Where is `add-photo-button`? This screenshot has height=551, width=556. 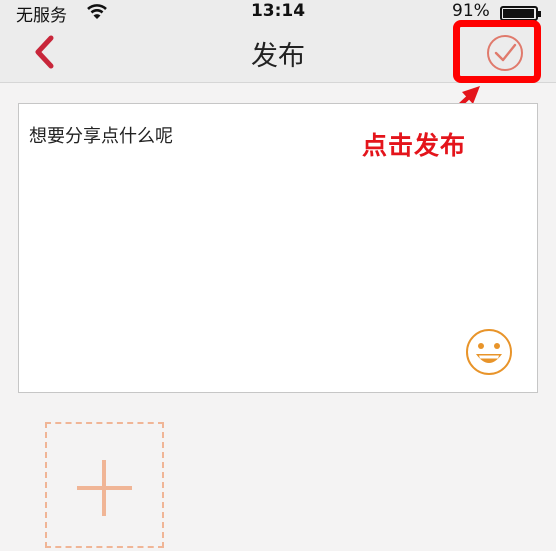 add-photo-button is located at coordinates (104, 485).